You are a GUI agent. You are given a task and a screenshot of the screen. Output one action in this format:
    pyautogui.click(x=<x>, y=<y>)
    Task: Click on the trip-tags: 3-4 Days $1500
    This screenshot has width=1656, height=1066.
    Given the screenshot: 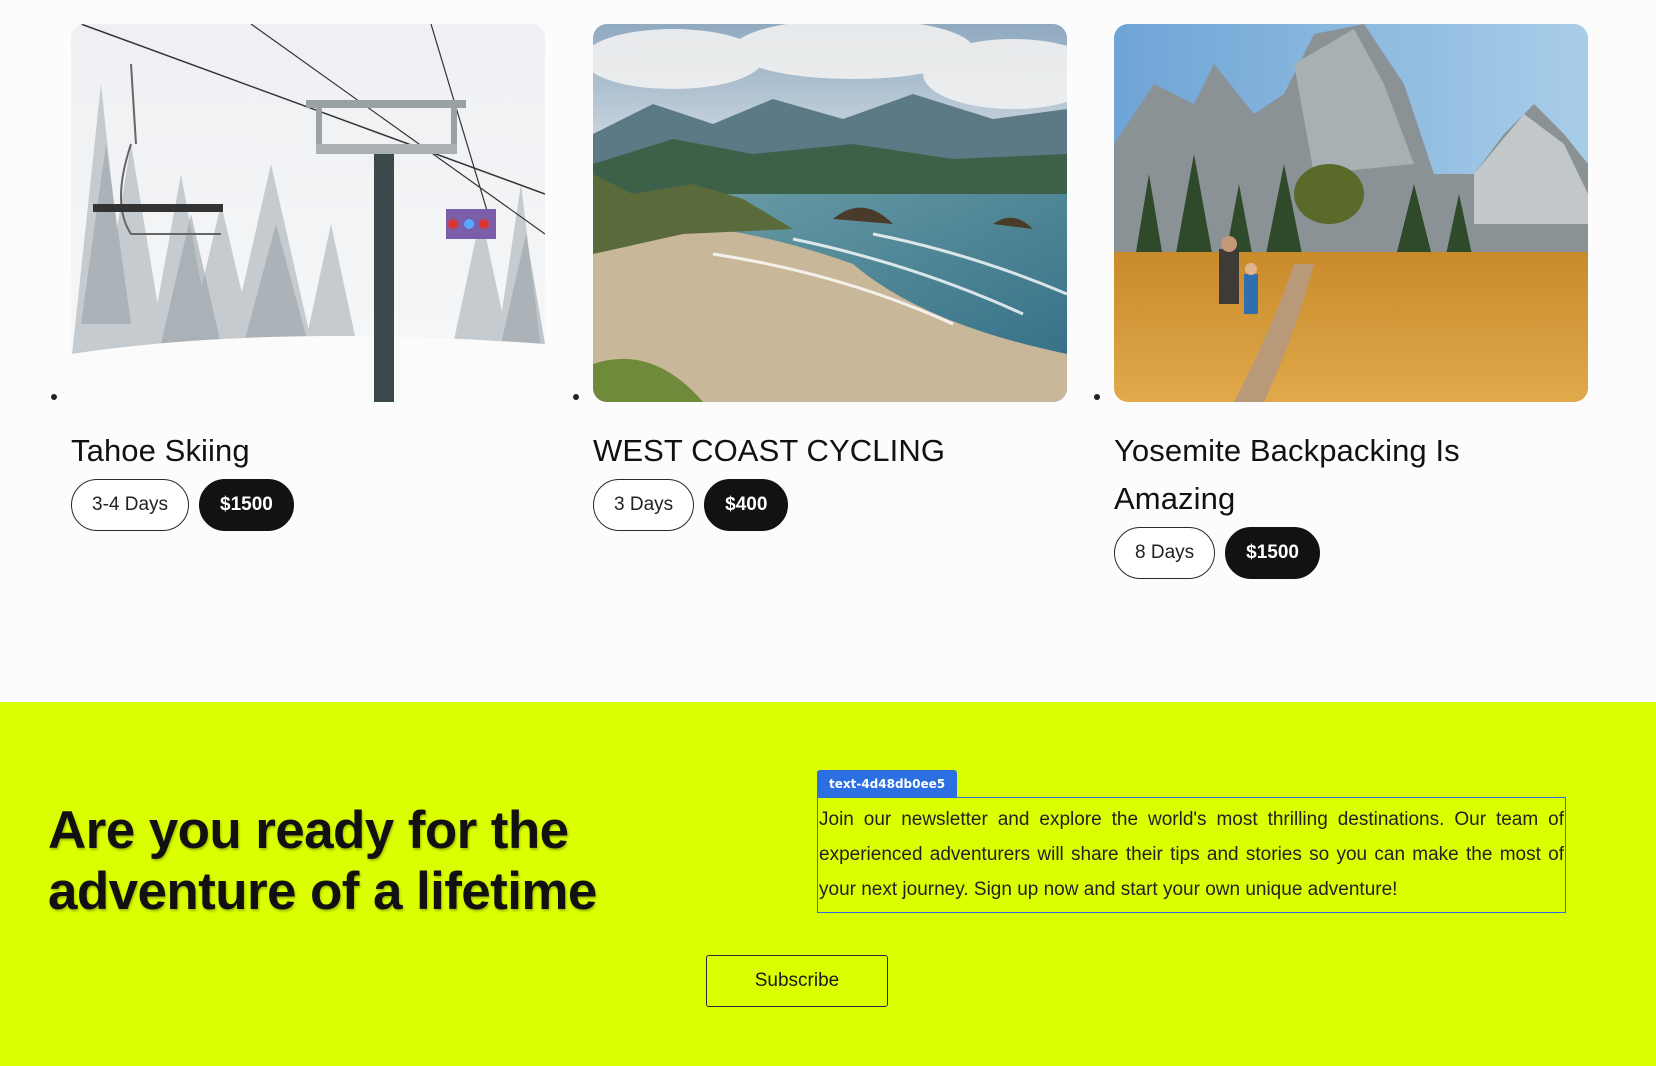 What is the action you would take?
    pyautogui.click(x=308, y=505)
    